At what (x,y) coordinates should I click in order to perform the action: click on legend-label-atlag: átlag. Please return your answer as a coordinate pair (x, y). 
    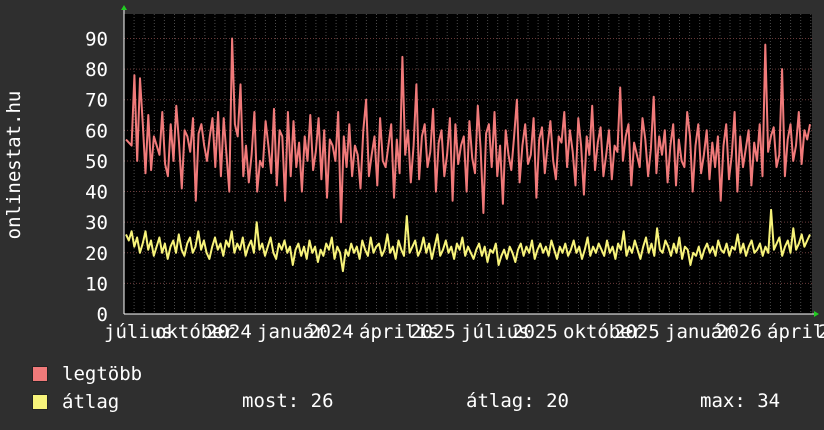
    Looking at the image, I should click on (91, 402).